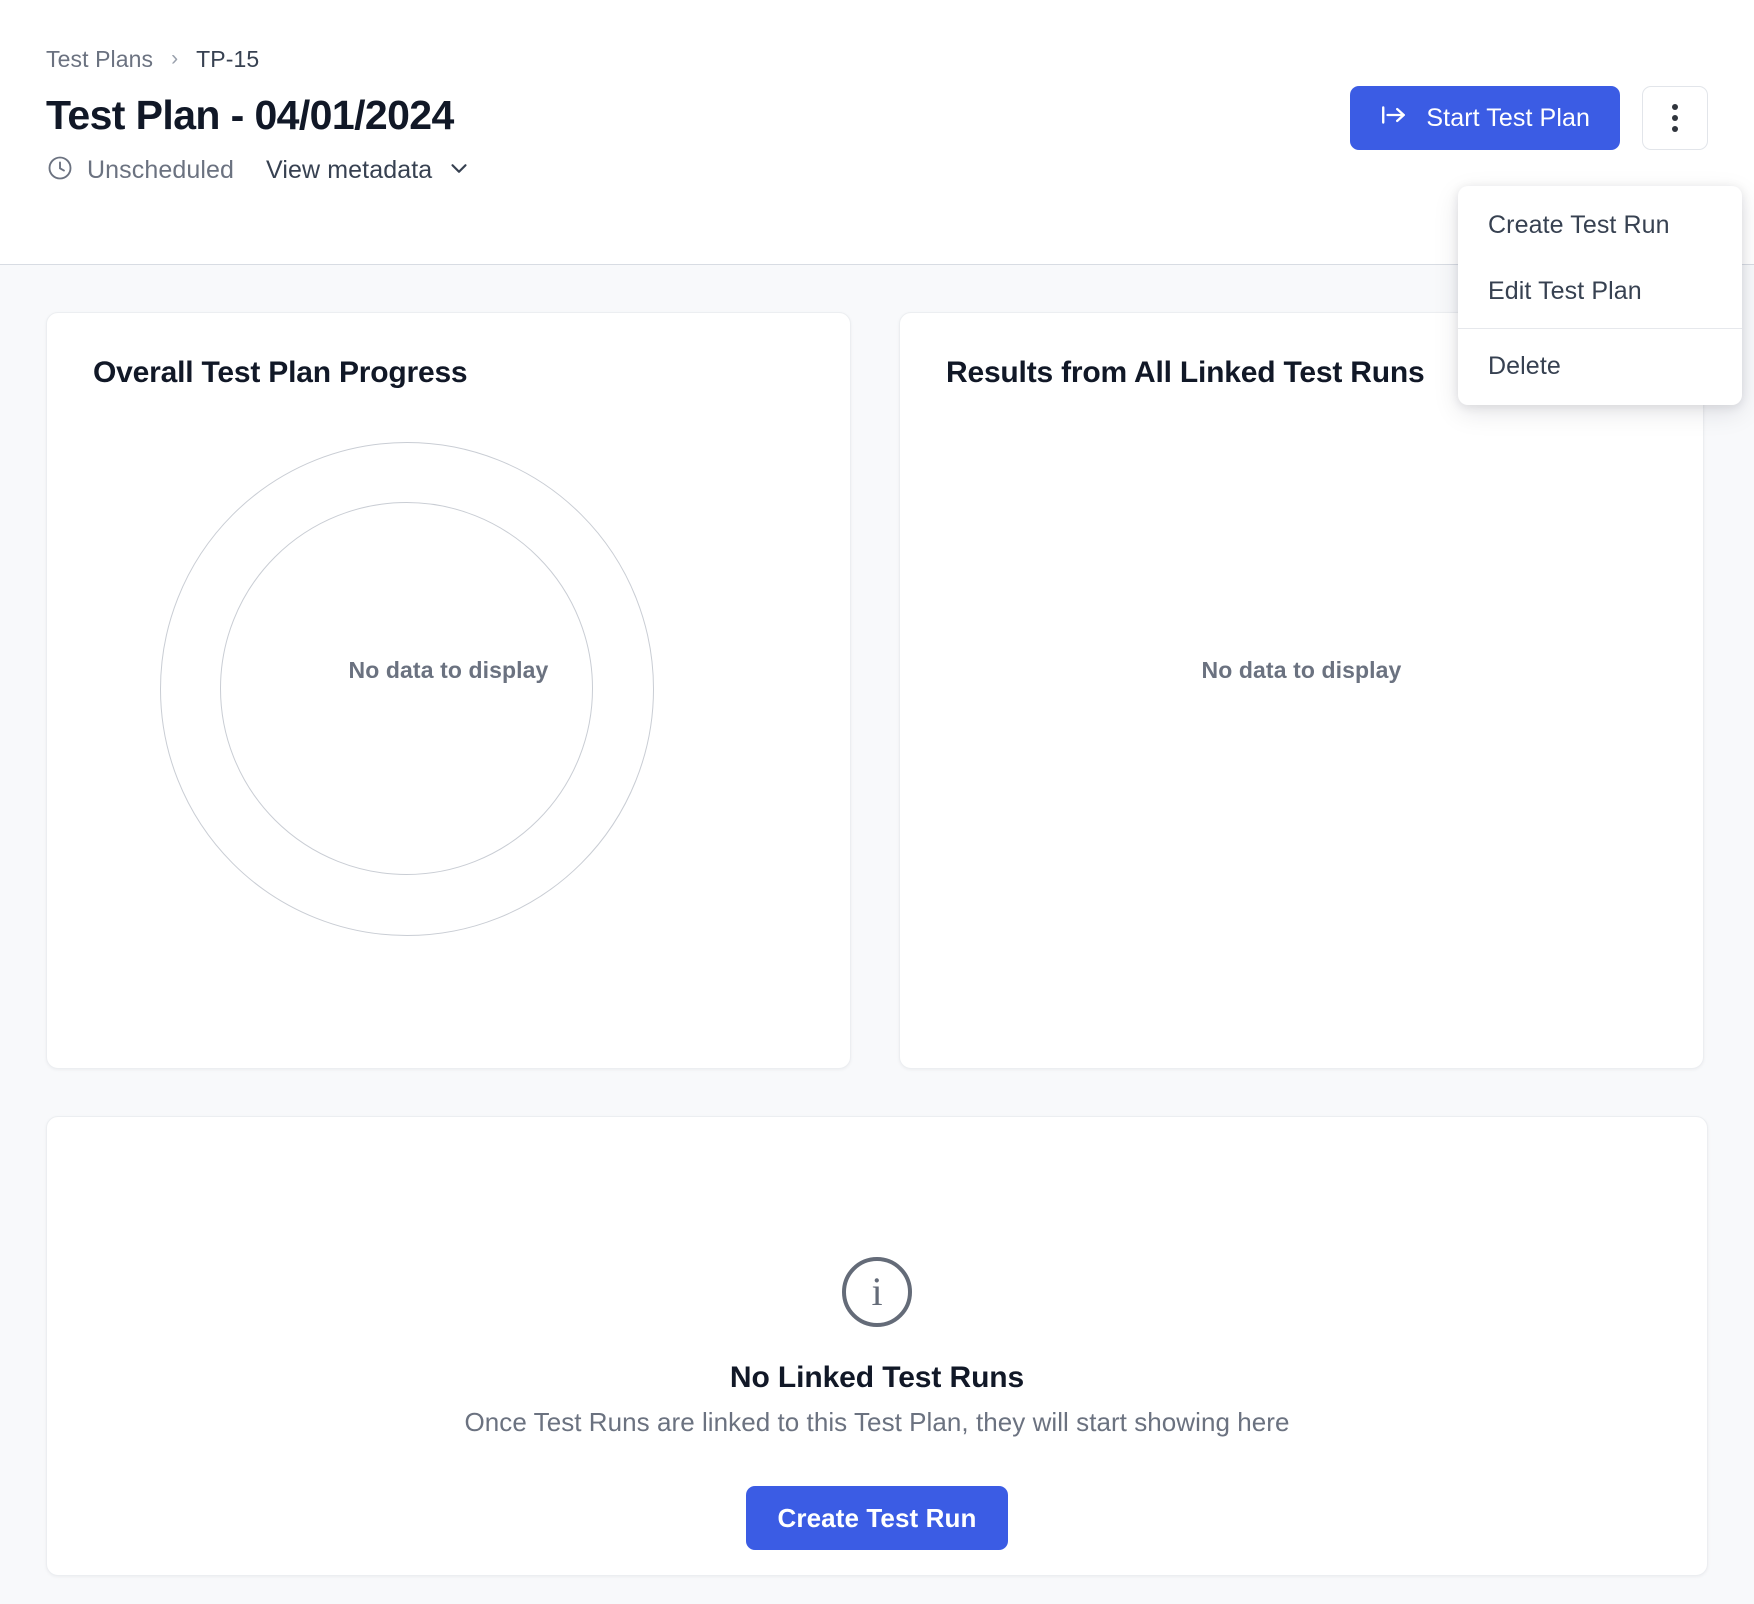  I want to click on results-no-data-label: No data to display, so click(1301, 669).